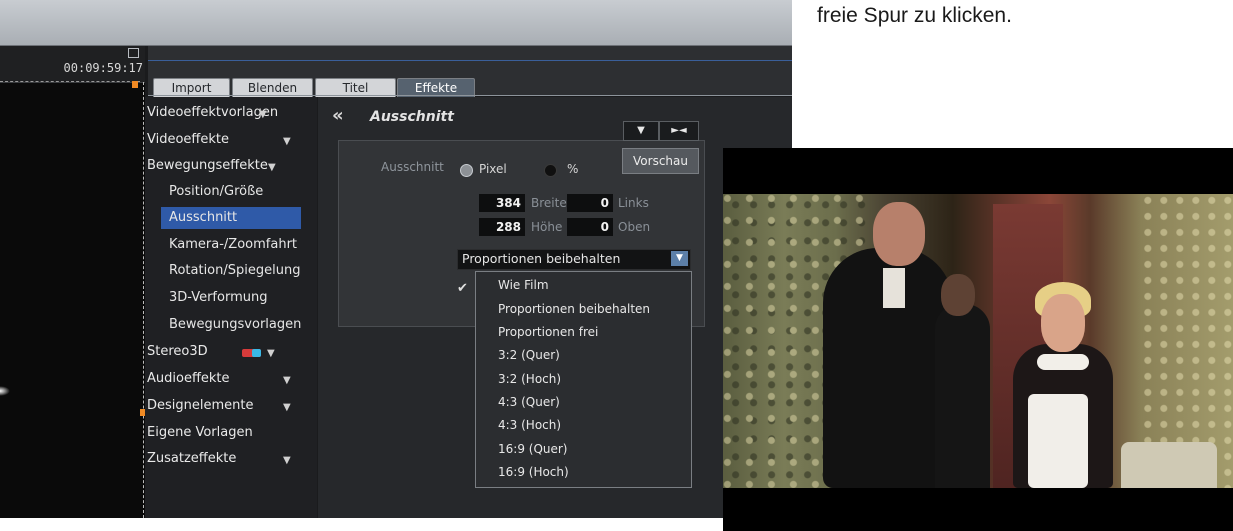 This screenshot has height=531, width=1233. What do you see at coordinates (634, 227) in the screenshot?
I see `oben-label: Oben` at bounding box center [634, 227].